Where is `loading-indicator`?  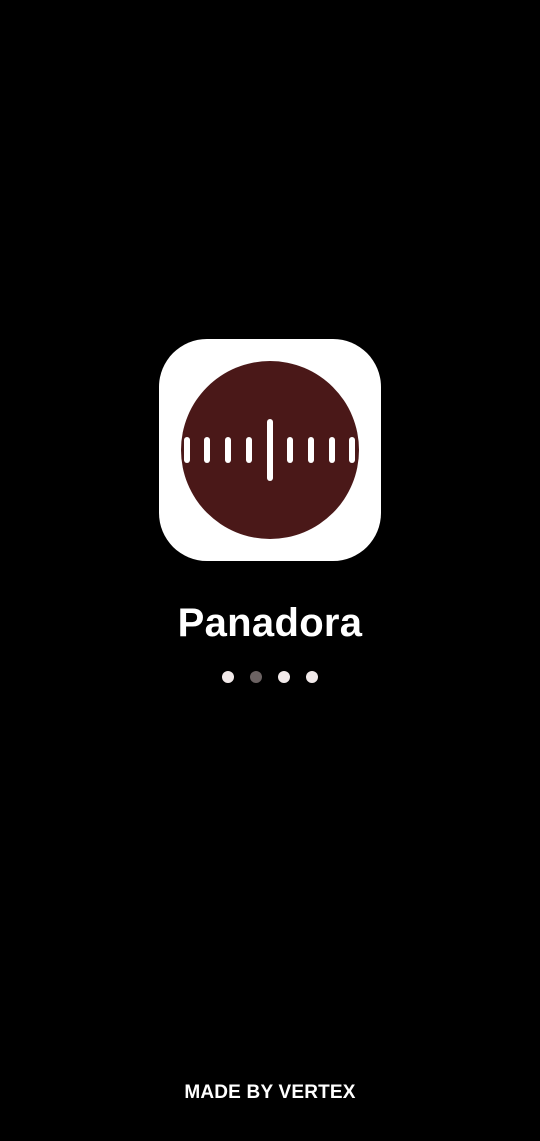 loading-indicator is located at coordinates (272, 677).